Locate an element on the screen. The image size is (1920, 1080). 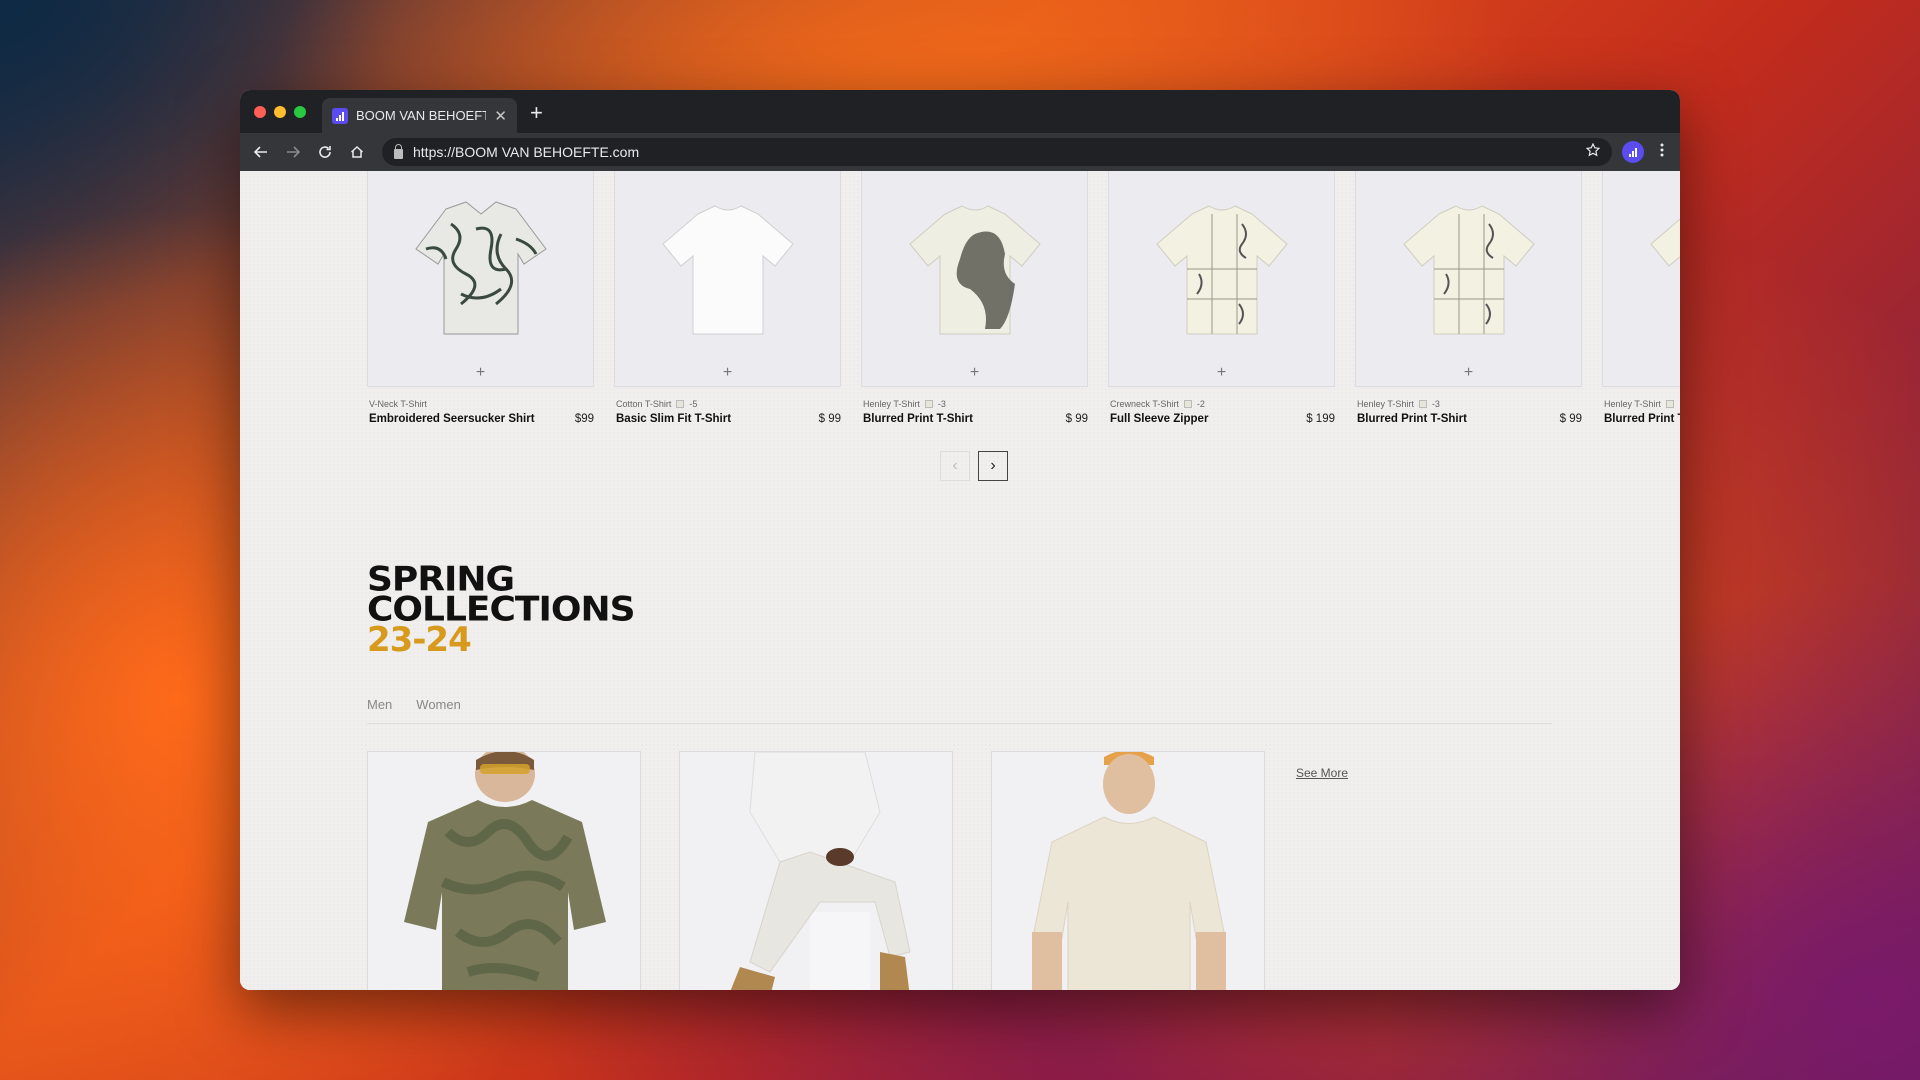
product-card: + Henley T-Shirt Blurred Print T is located at coordinates (1641, 298).